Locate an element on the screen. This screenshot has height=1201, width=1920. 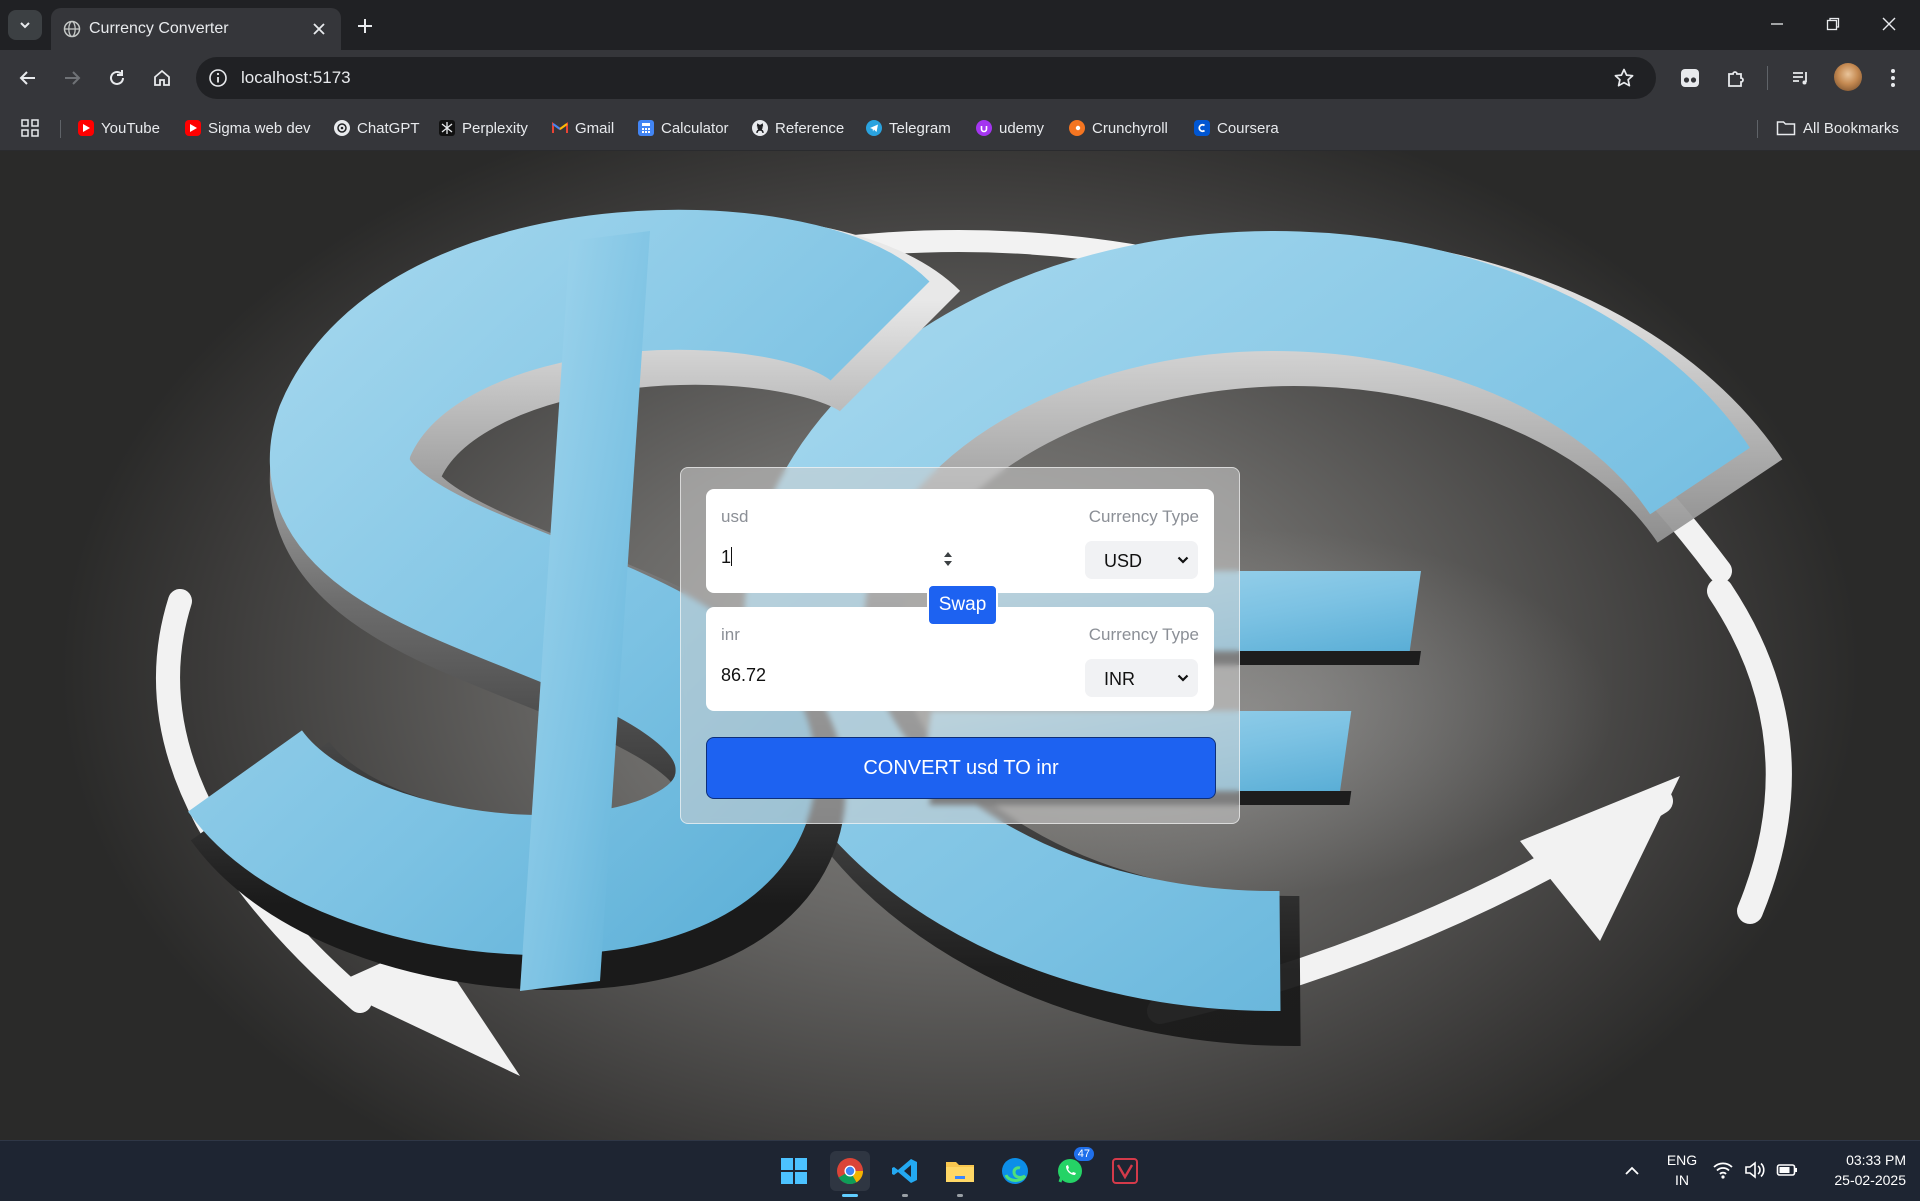
reload-button is located at coordinates (117, 78).